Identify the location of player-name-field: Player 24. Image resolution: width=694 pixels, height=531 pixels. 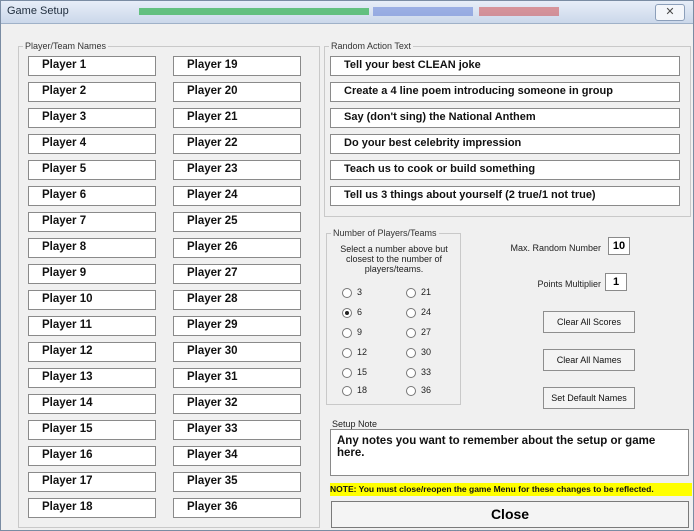
(237, 196).